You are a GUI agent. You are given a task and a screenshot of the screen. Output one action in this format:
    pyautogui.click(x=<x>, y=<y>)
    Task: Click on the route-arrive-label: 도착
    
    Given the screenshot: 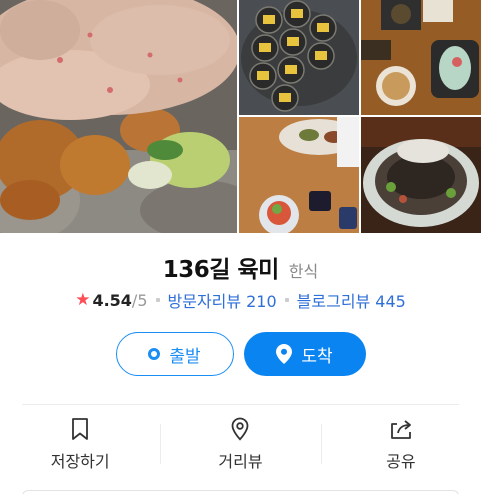 What is the action you would take?
    pyautogui.click(x=317, y=356)
    